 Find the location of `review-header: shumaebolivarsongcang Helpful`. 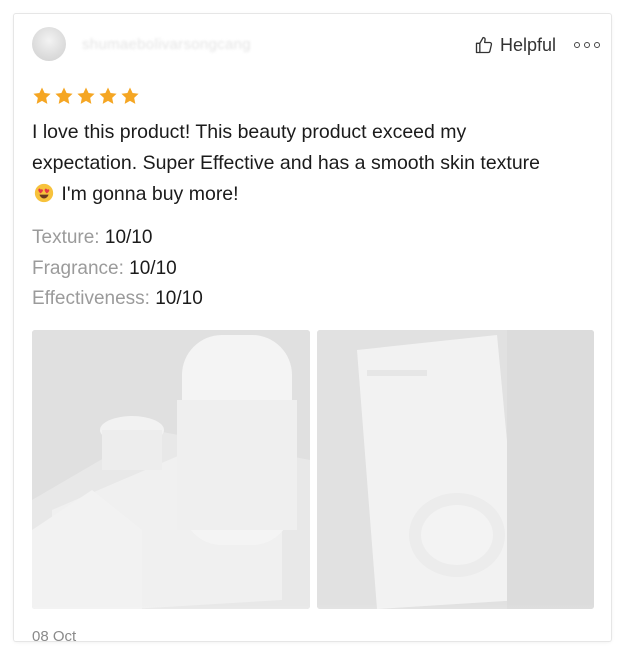

review-header: shumaebolivarsongcang Helpful is located at coordinates (312, 44).